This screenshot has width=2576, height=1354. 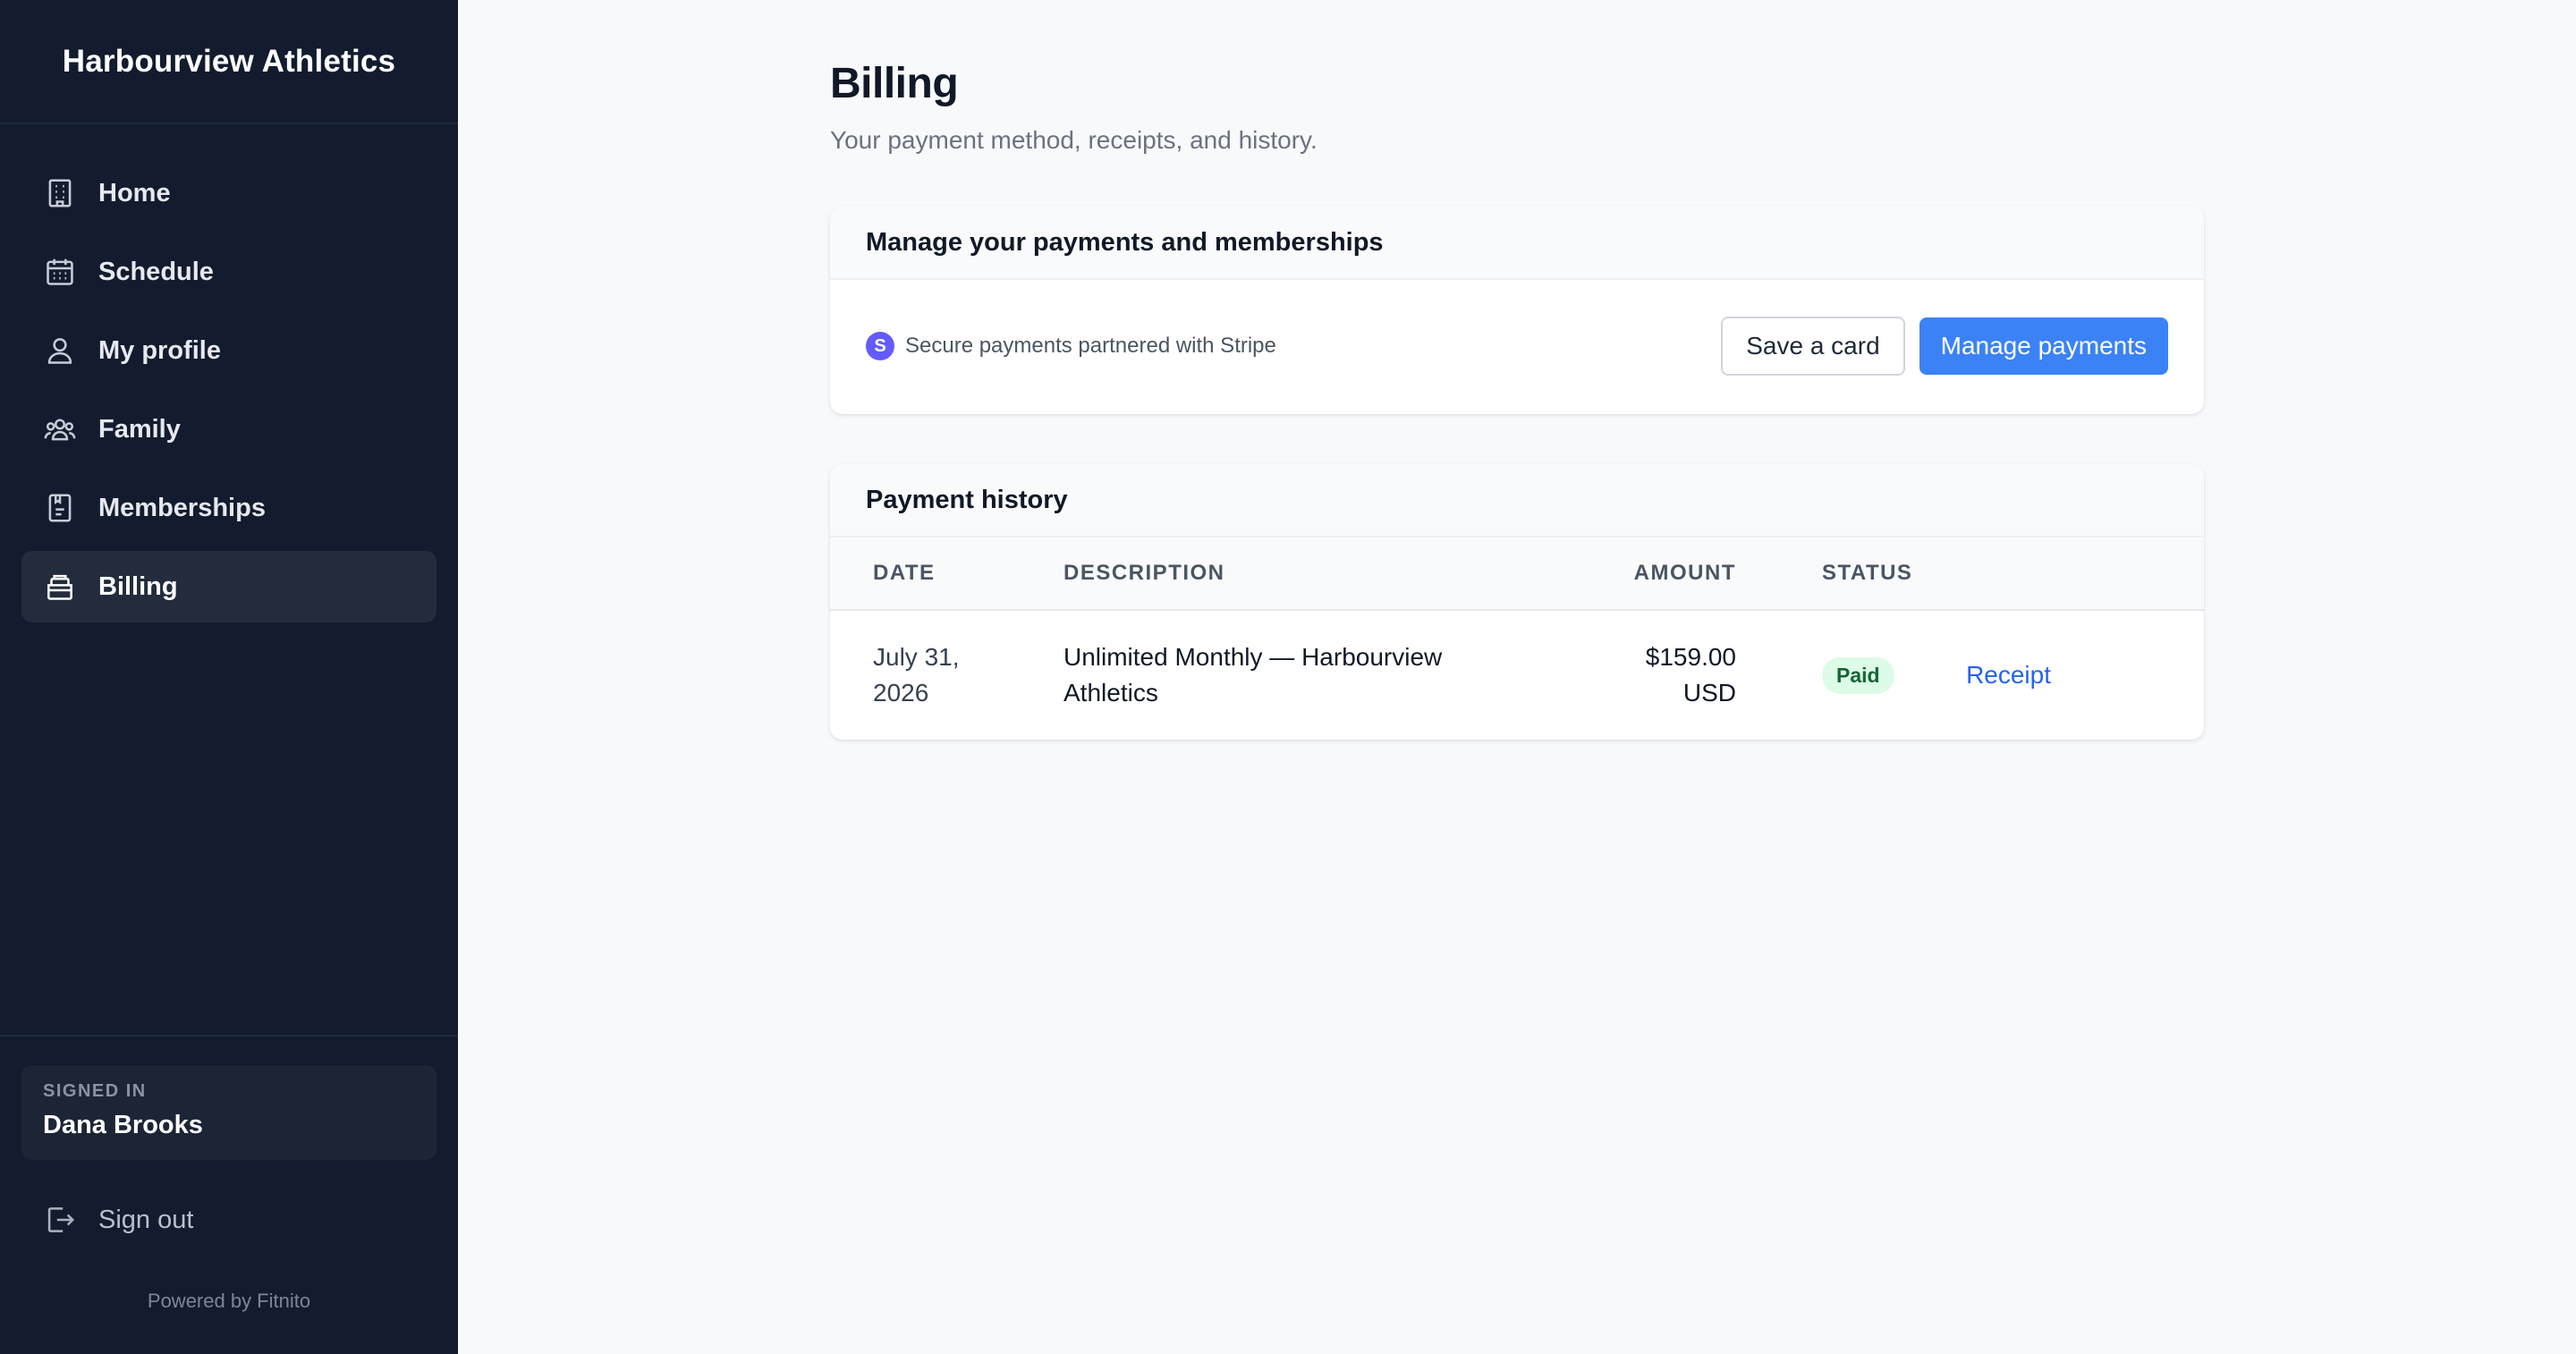 What do you see at coordinates (1813, 346) in the screenshot?
I see `save-card-button: Save a card` at bounding box center [1813, 346].